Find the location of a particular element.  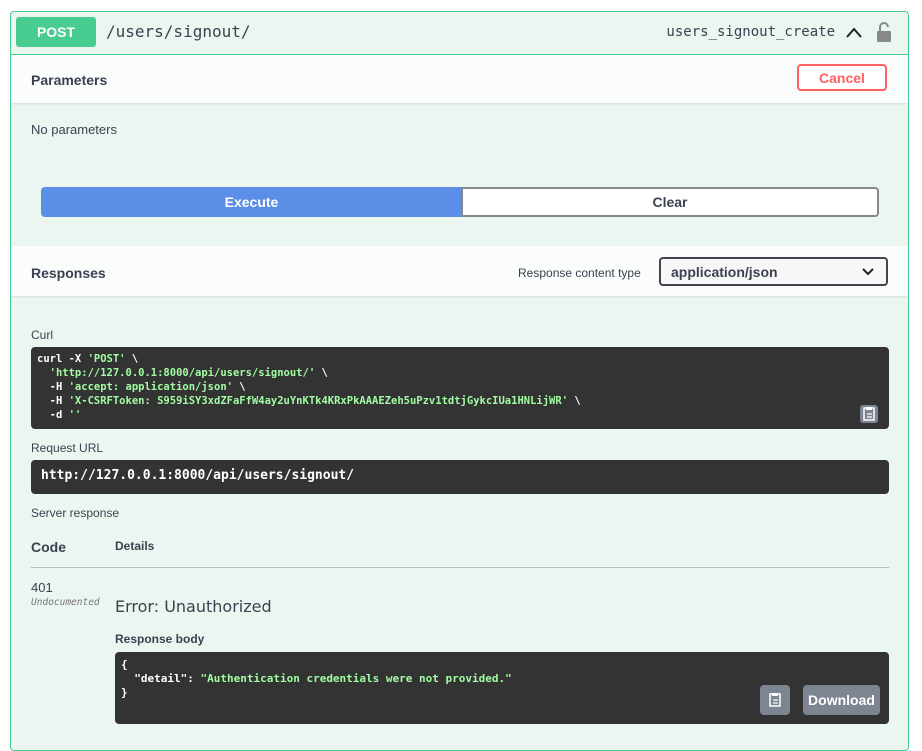

request-url-value: http://127.0.0.1:8000/api/users/signout/ is located at coordinates (460, 477).